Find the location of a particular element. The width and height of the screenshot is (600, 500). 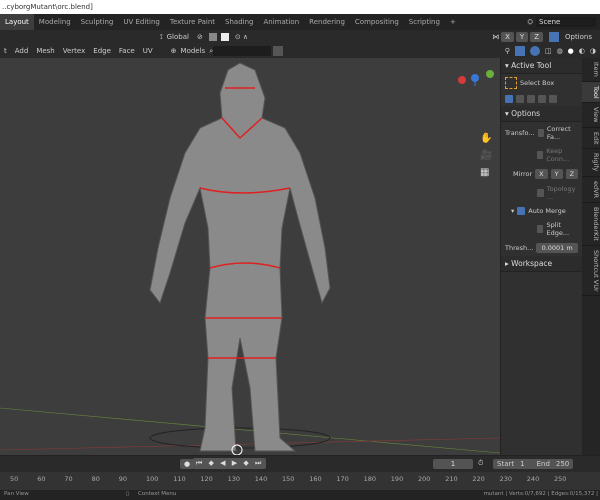

start-label: Start is located at coordinates (506, 464).